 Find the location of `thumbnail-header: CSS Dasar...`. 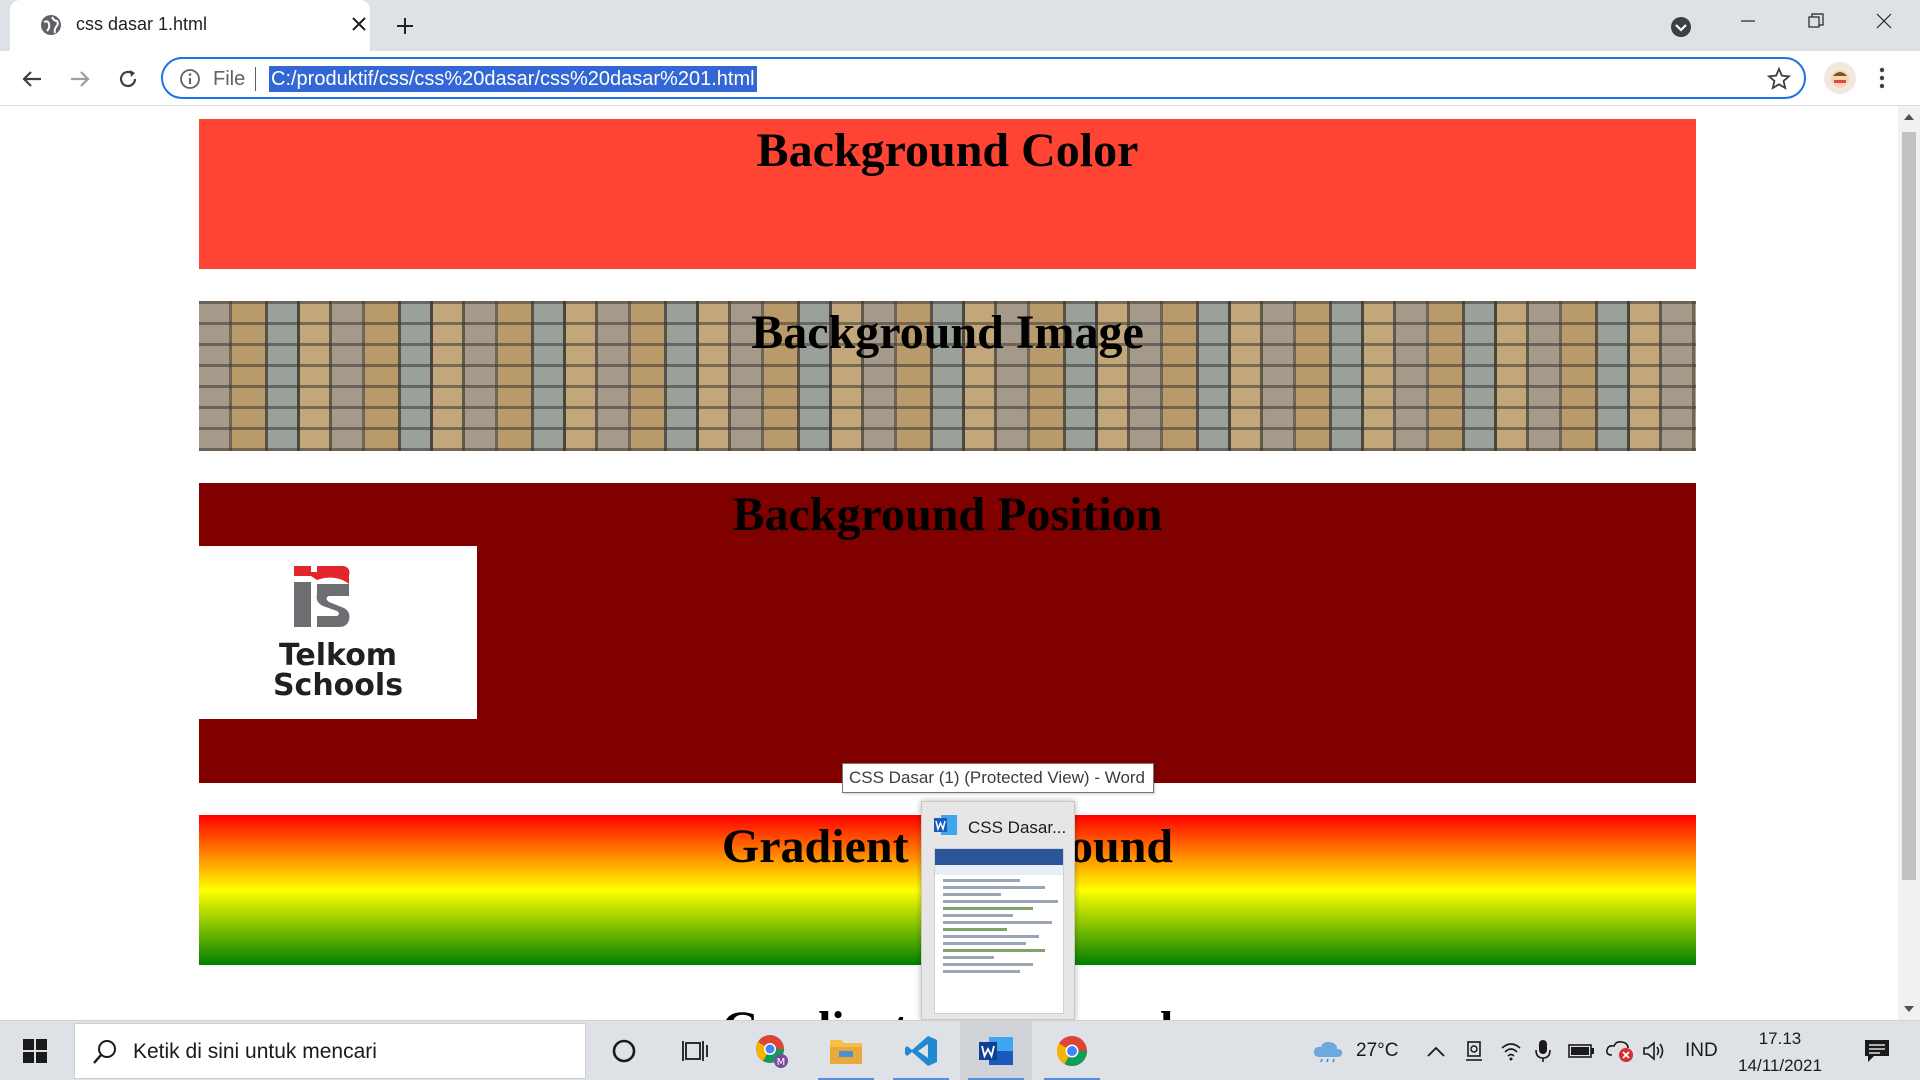

thumbnail-header: CSS Dasar... is located at coordinates (1000, 827).